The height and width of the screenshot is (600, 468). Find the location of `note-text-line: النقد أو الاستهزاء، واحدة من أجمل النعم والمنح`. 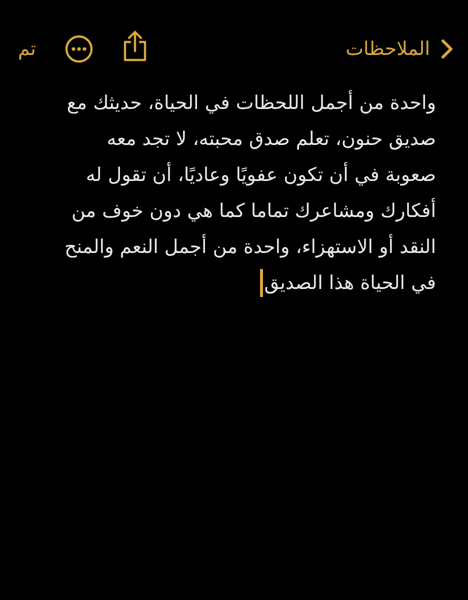

note-text-line: النقد أو الاستهزاء، واحدة من أجمل النعم والمنح is located at coordinates (250, 246).